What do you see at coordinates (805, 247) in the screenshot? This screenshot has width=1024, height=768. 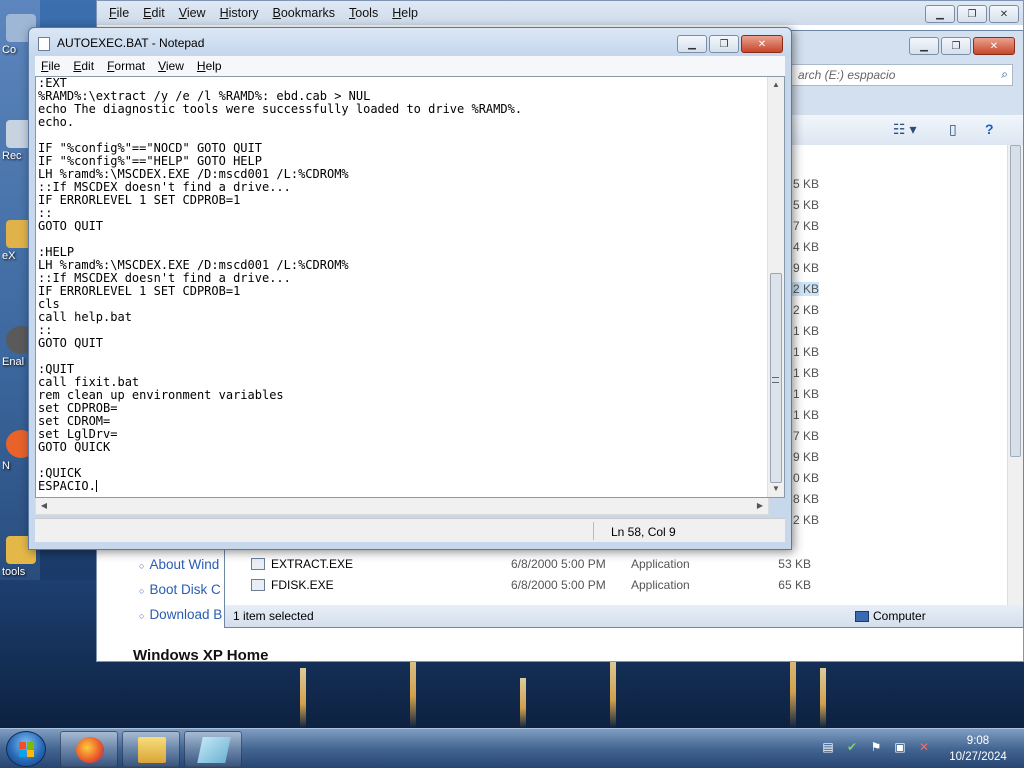 I see `file-size-cell: 4 KB` at bounding box center [805, 247].